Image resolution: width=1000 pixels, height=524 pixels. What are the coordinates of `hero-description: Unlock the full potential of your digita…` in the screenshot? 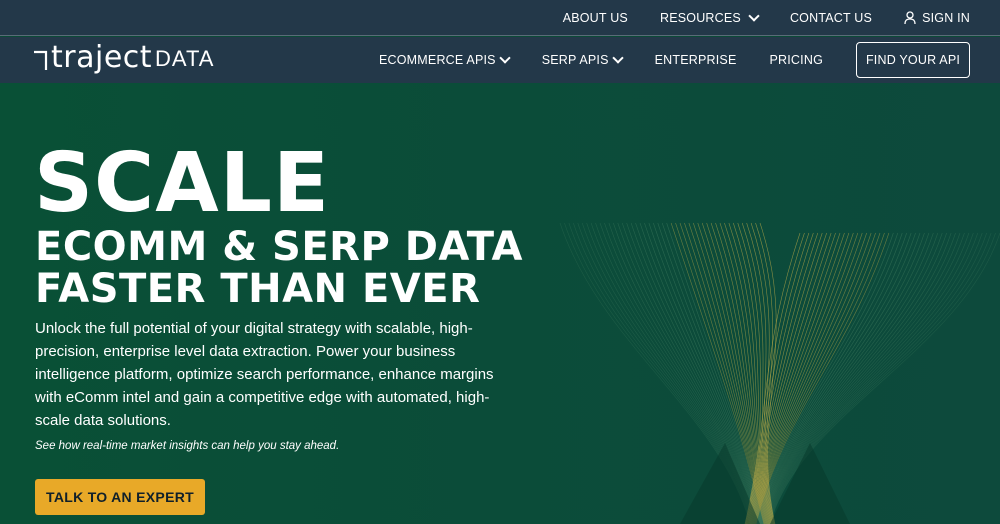 It's located at (264, 374).